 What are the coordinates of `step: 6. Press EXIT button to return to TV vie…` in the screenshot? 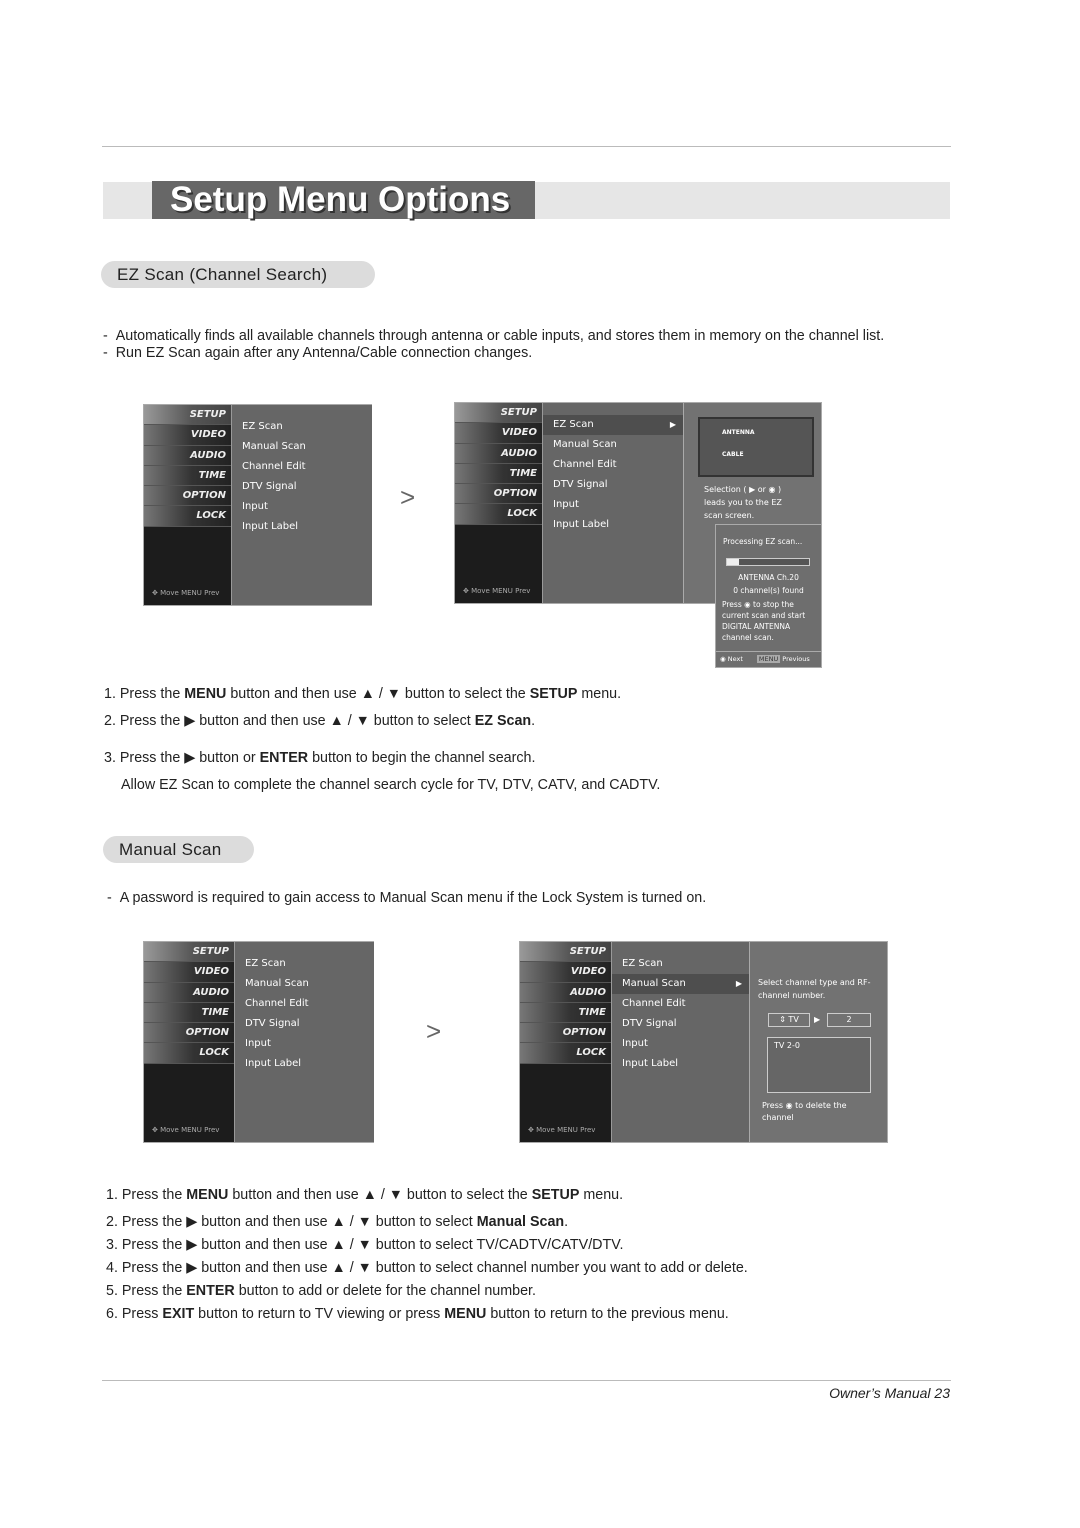 It's located at (417, 1314).